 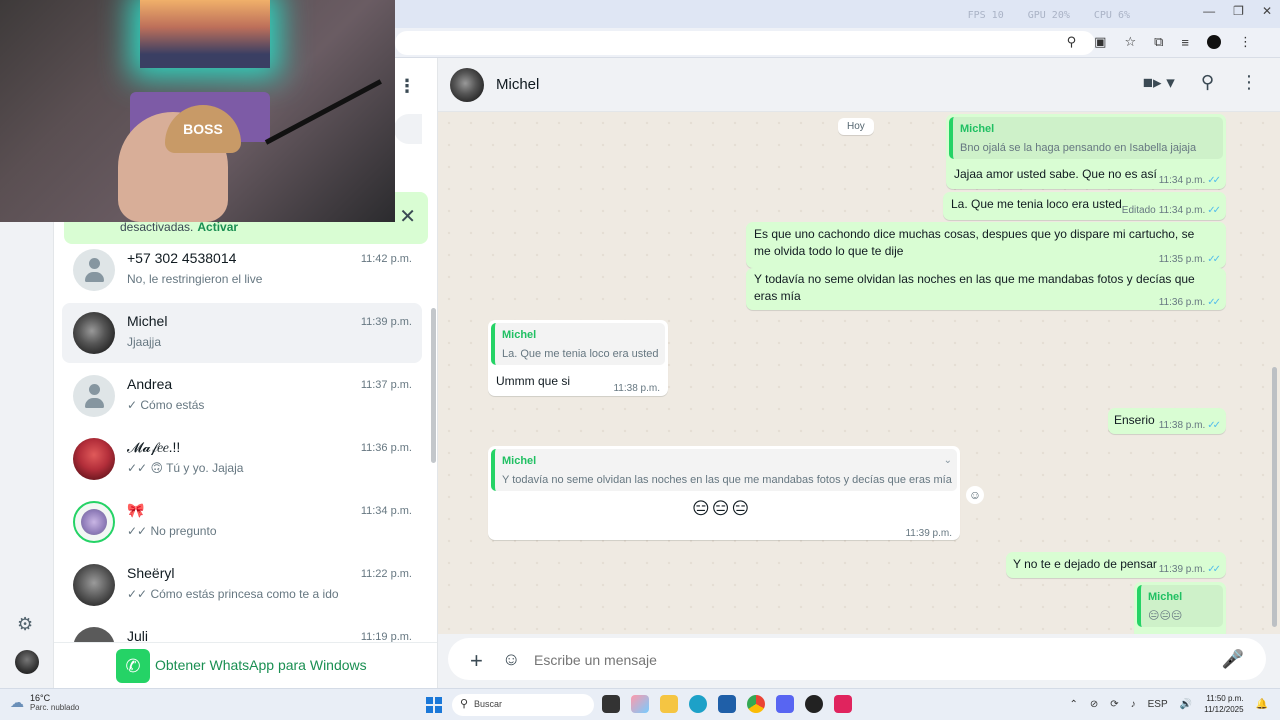 What do you see at coordinates (785, 704) in the screenshot?
I see `discord-icon` at bounding box center [785, 704].